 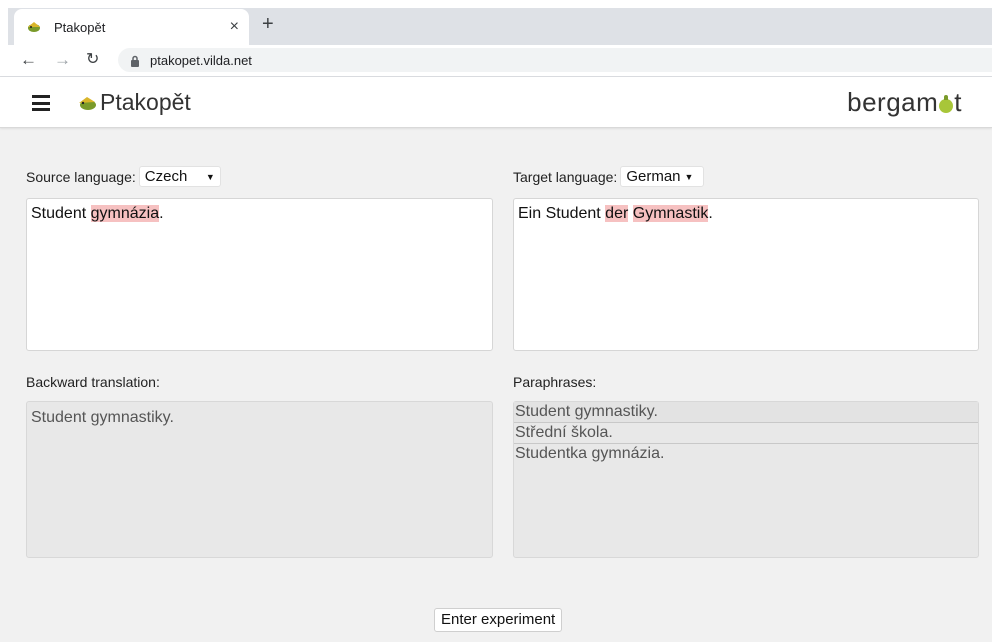 What do you see at coordinates (565, 176) in the screenshot?
I see `target-language-label: Target language:` at bounding box center [565, 176].